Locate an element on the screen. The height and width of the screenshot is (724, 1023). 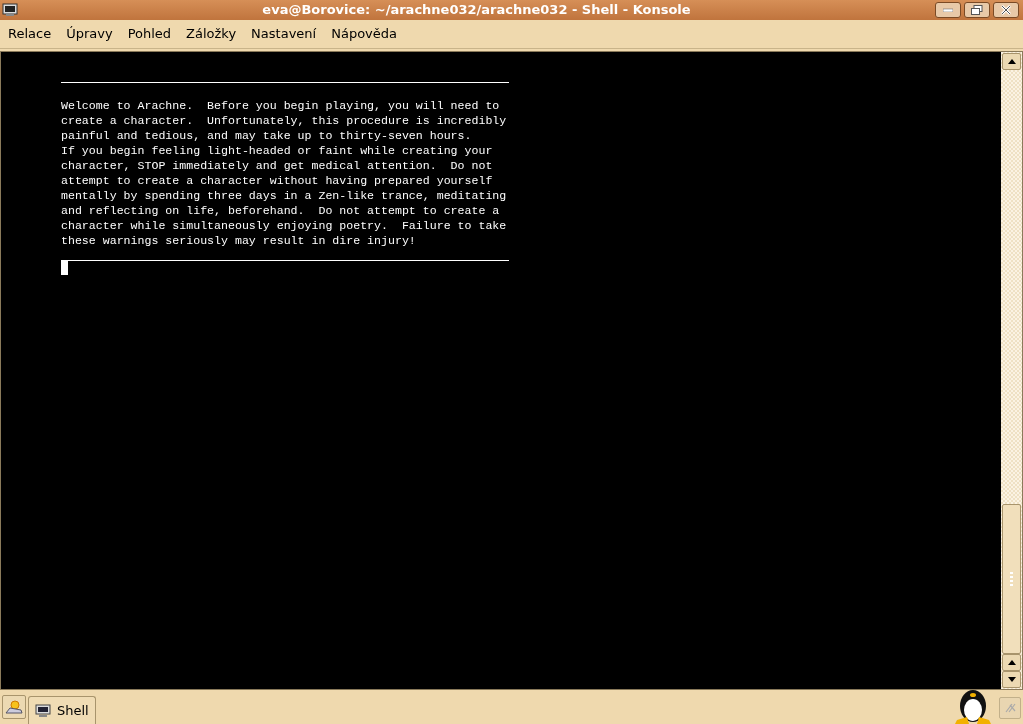
close-icon is located at coordinates (1006, 10).